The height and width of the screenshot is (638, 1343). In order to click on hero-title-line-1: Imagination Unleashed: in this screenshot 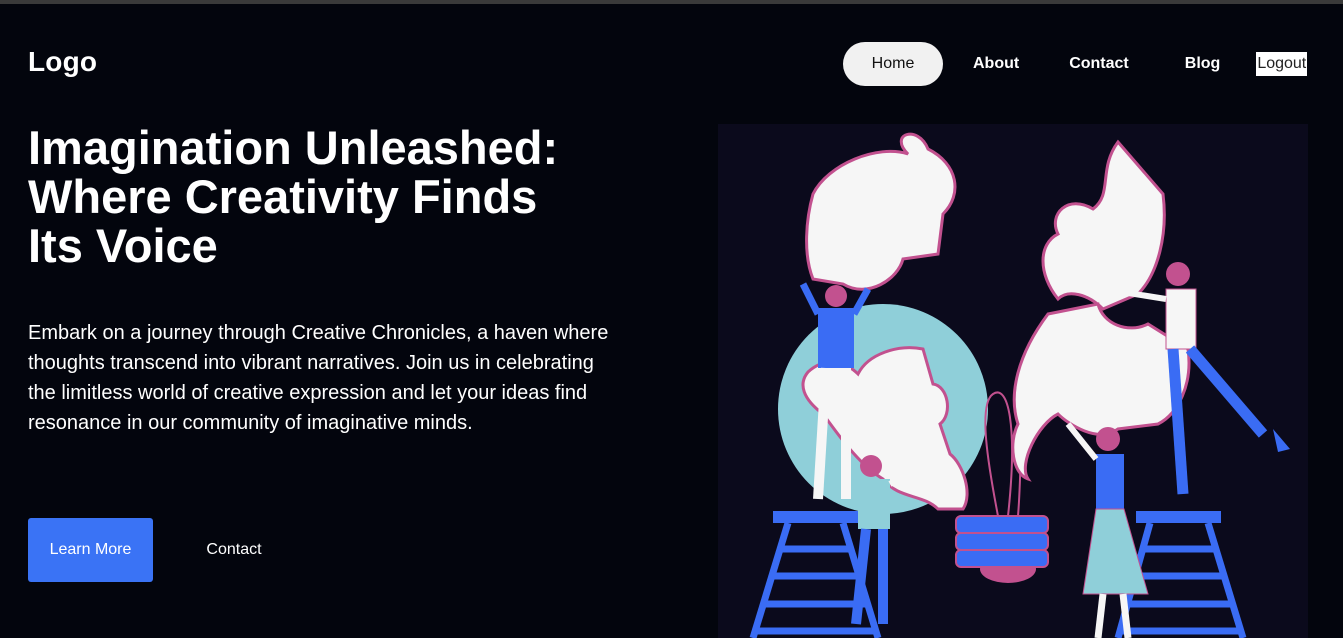, I will do `click(293, 147)`.